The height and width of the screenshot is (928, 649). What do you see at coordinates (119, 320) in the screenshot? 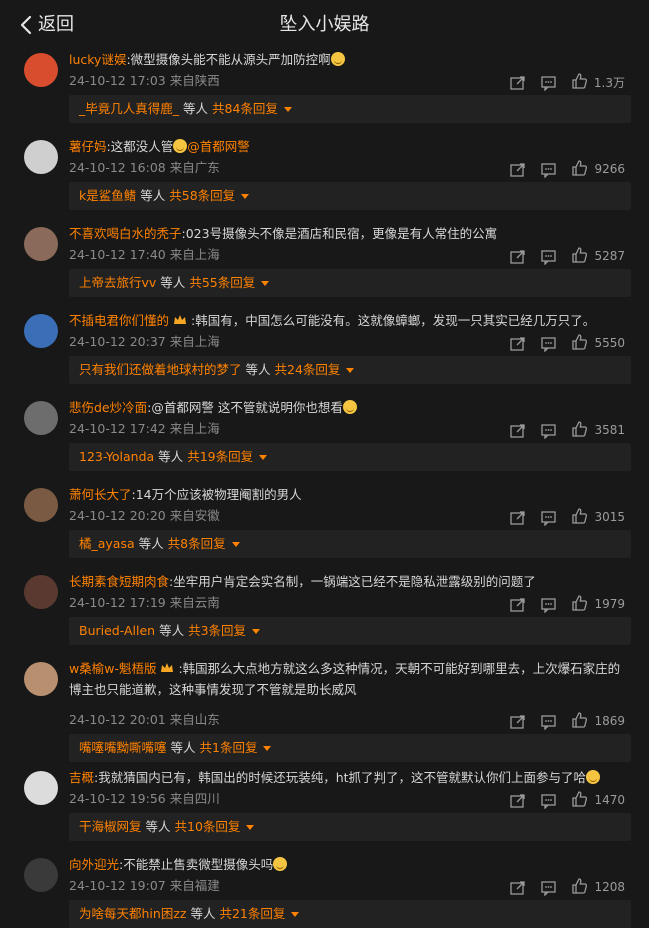
I see `username: 不插电君你们懂的` at bounding box center [119, 320].